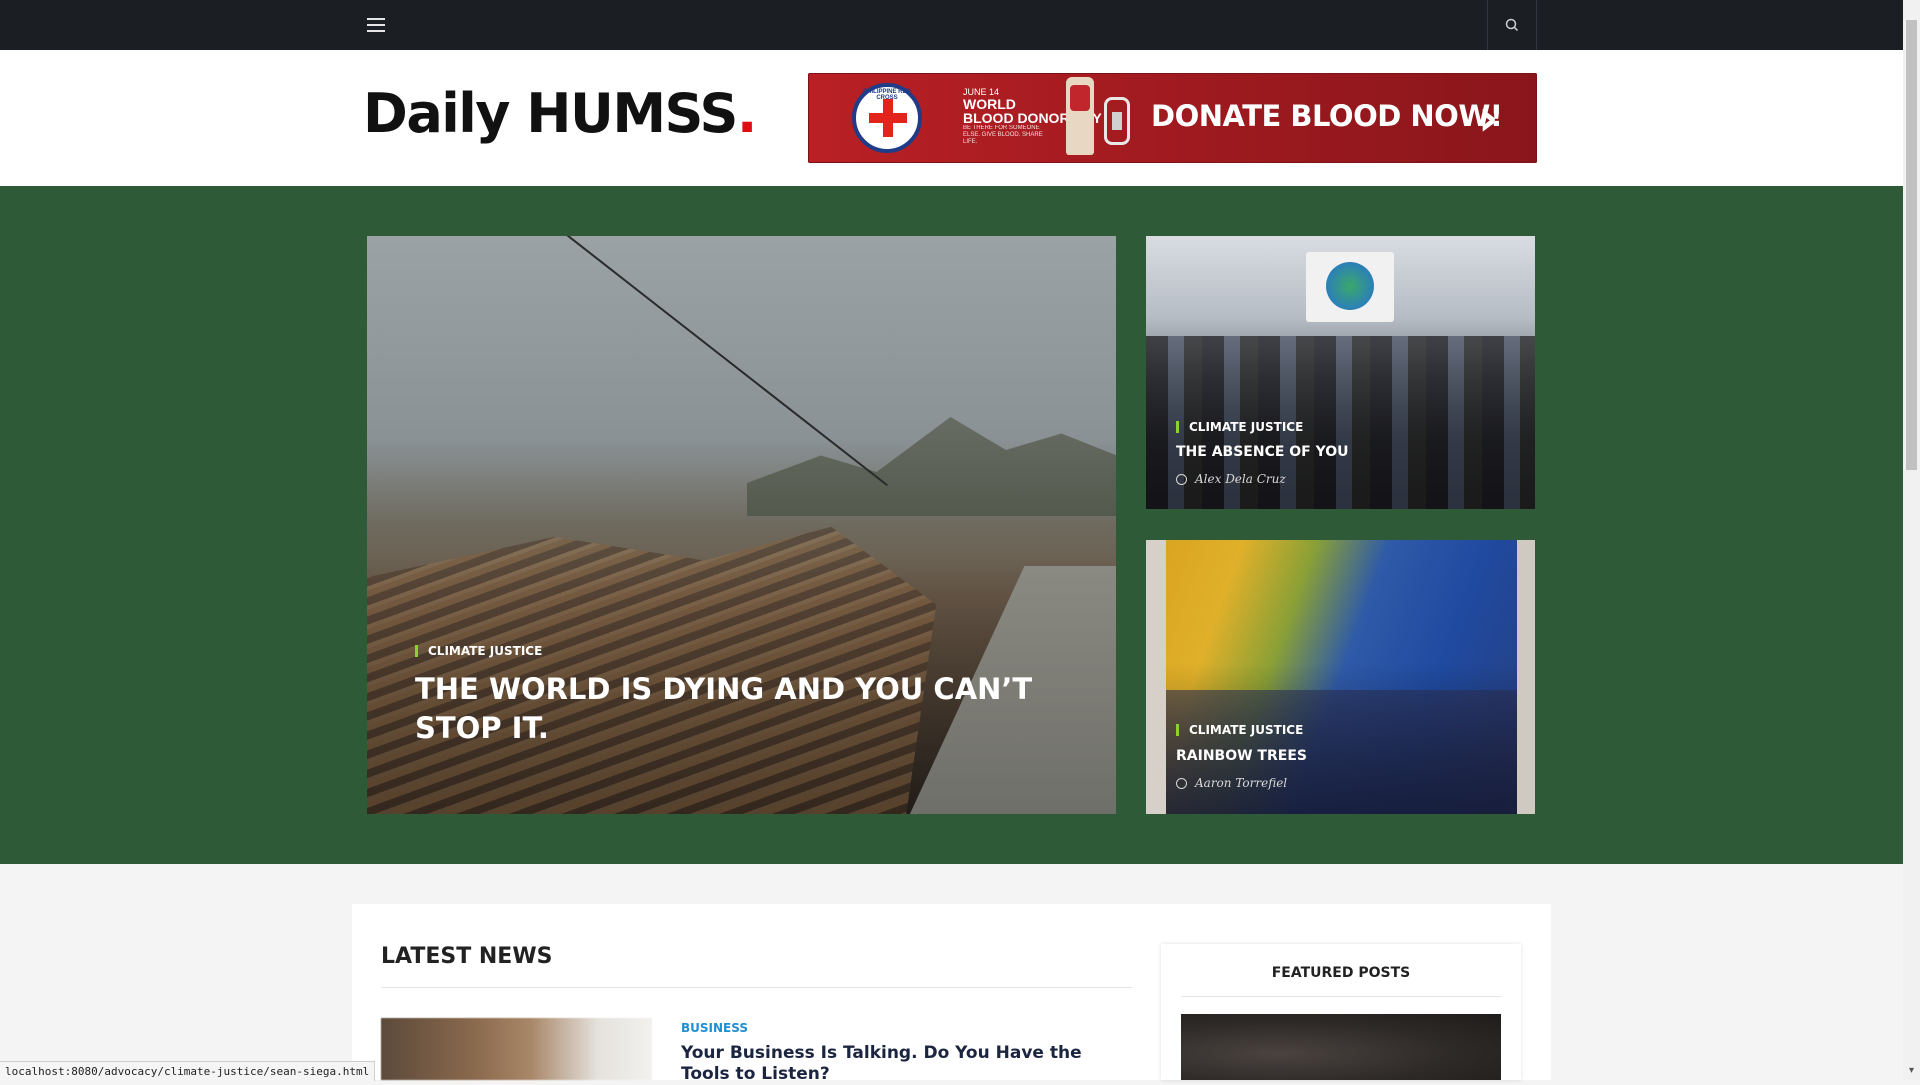 The height and width of the screenshot is (1085, 1920). I want to click on site-logo: Daily HUMSS., so click(560, 114).